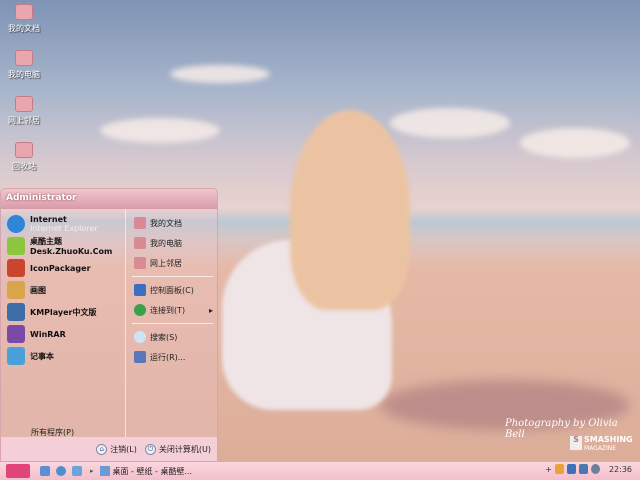 This screenshot has width=640, height=480. I want to click on user-name: Administrator, so click(109, 199).